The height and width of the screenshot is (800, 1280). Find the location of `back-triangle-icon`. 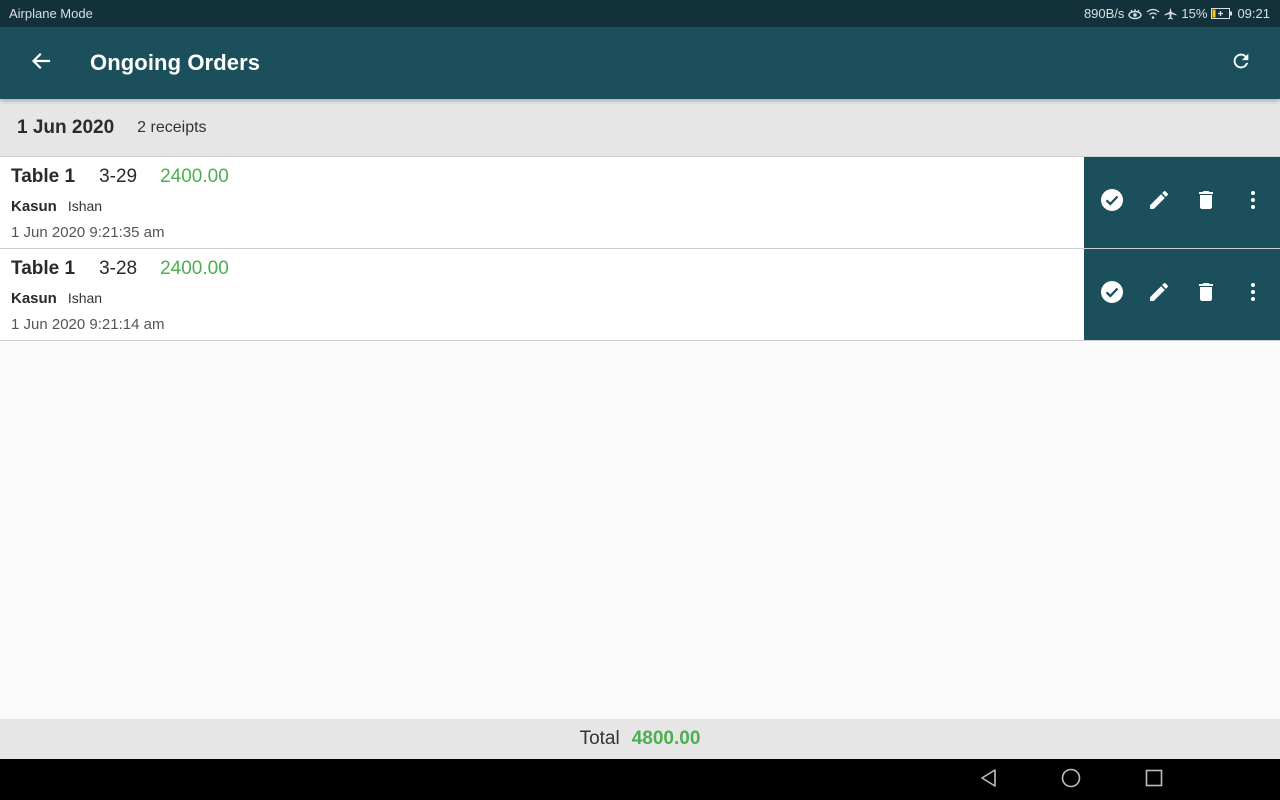

back-triangle-icon is located at coordinates (989, 780).